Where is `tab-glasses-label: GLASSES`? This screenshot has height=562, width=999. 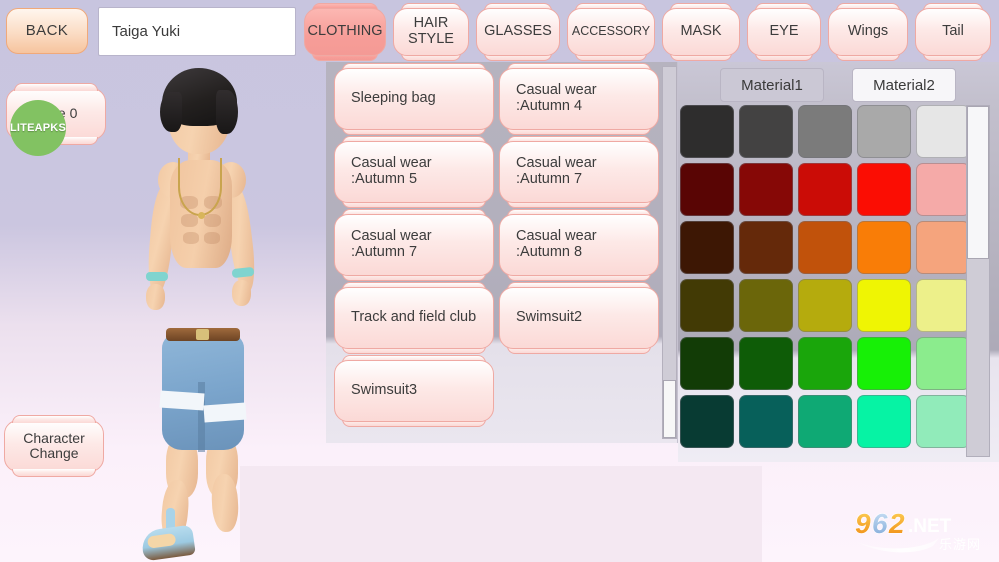 tab-glasses-label: GLASSES is located at coordinates (518, 31).